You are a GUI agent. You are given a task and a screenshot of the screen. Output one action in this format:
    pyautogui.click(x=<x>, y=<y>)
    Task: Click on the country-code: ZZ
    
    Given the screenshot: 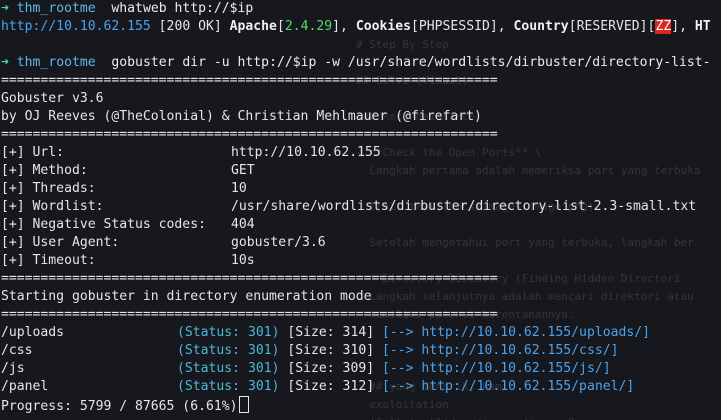 What is the action you would take?
    pyautogui.click(x=663, y=26)
    